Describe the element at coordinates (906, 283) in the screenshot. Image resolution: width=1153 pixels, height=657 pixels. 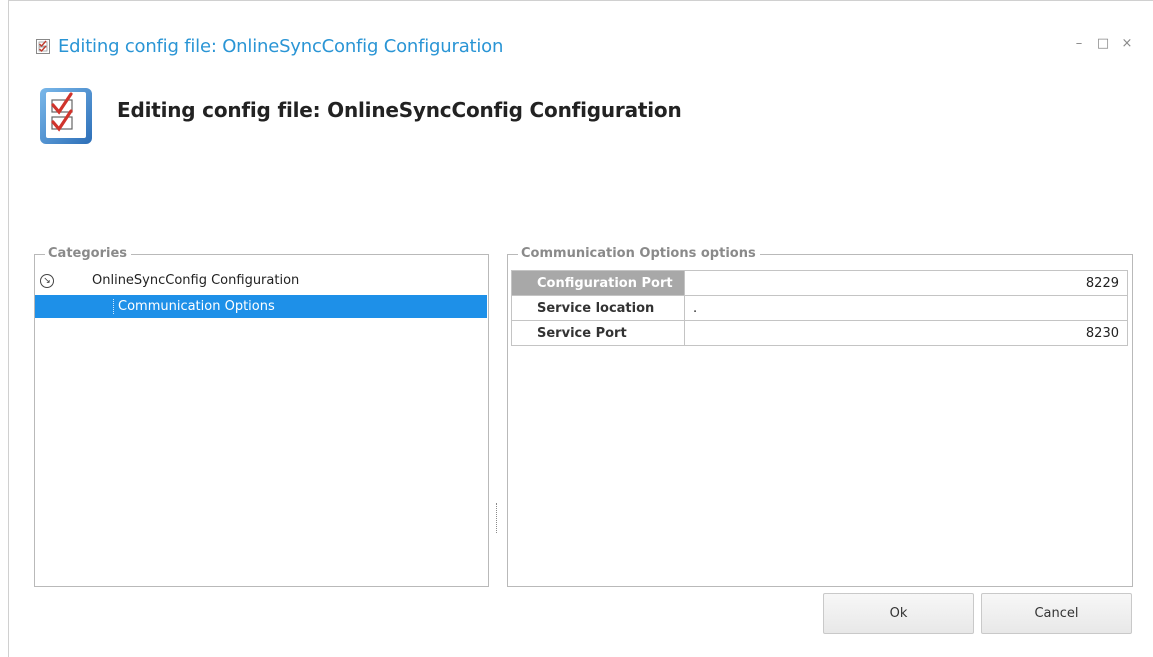
I see `property-value: 8229` at that location.